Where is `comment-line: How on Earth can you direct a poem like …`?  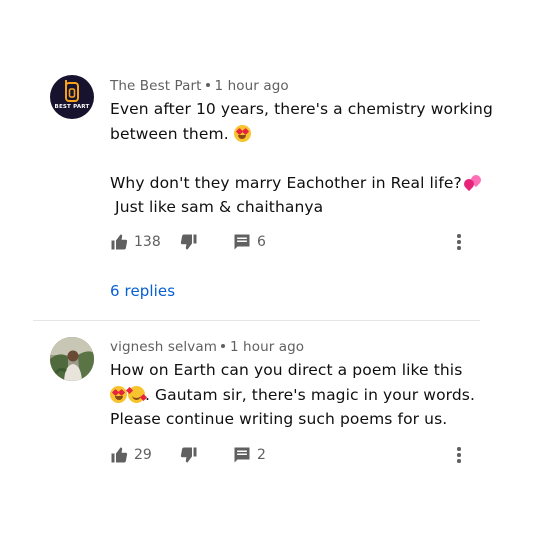
comment-line: How on Earth can you direct a poem like … is located at coordinates (286, 370).